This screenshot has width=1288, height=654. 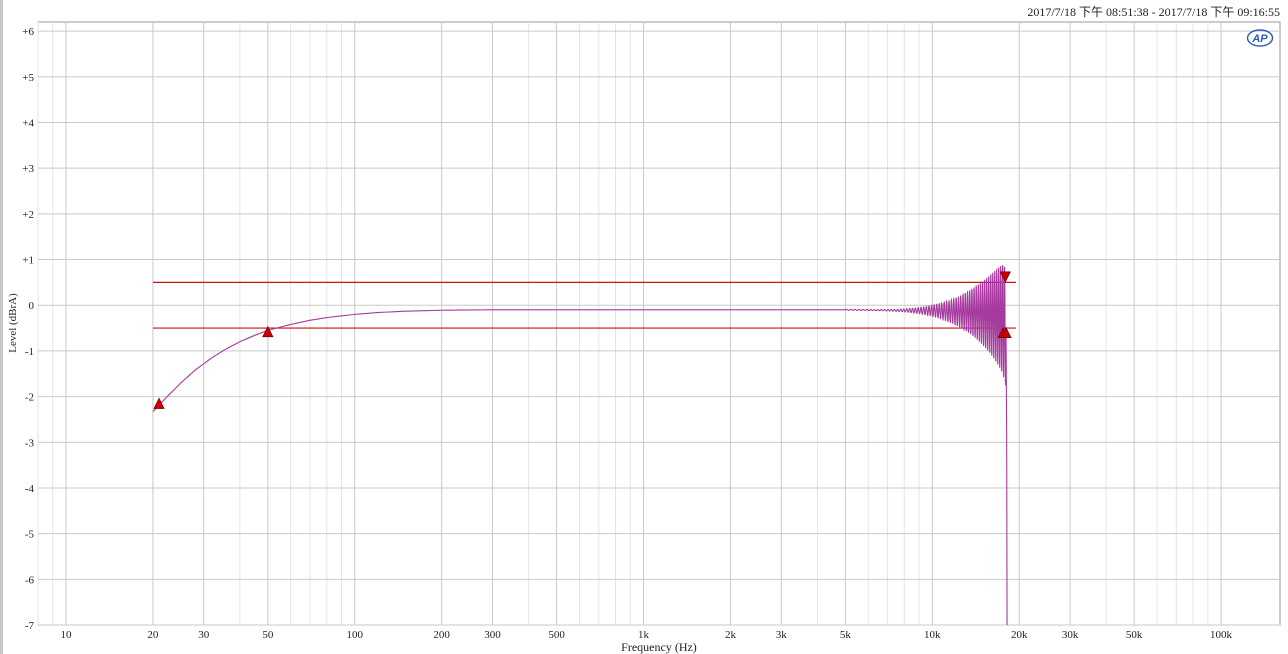 What do you see at coordinates (153, 635) in the screenshot?
I see `x-tick-label: 20` at bounding box center [153, 635].